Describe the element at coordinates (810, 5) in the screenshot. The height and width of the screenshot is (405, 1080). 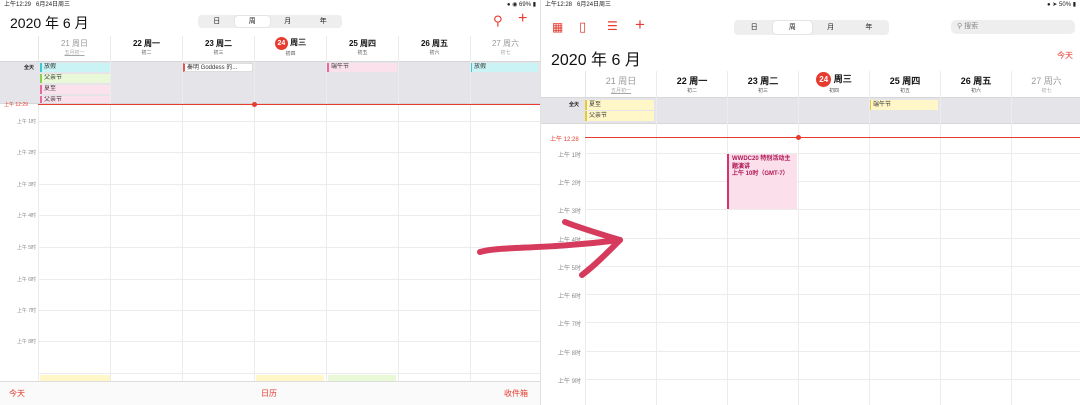
I see `status-bar: 上午12:28 6月24日周三 ● ➤ 50% ▮` at that location.